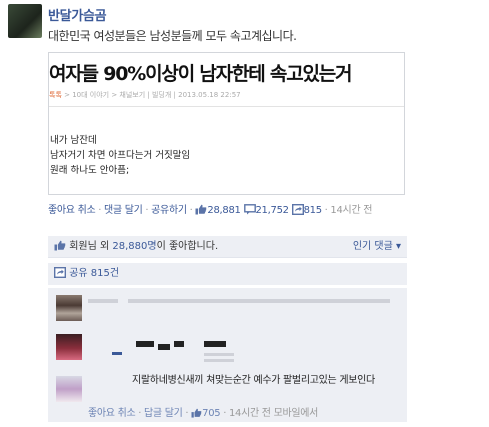 The height and width of the screenshot is (427, 489). What do you see at coordinates (273, 210) in the screenshot?
I see `comments-count: 21,752` at bounding box center [273, 210].